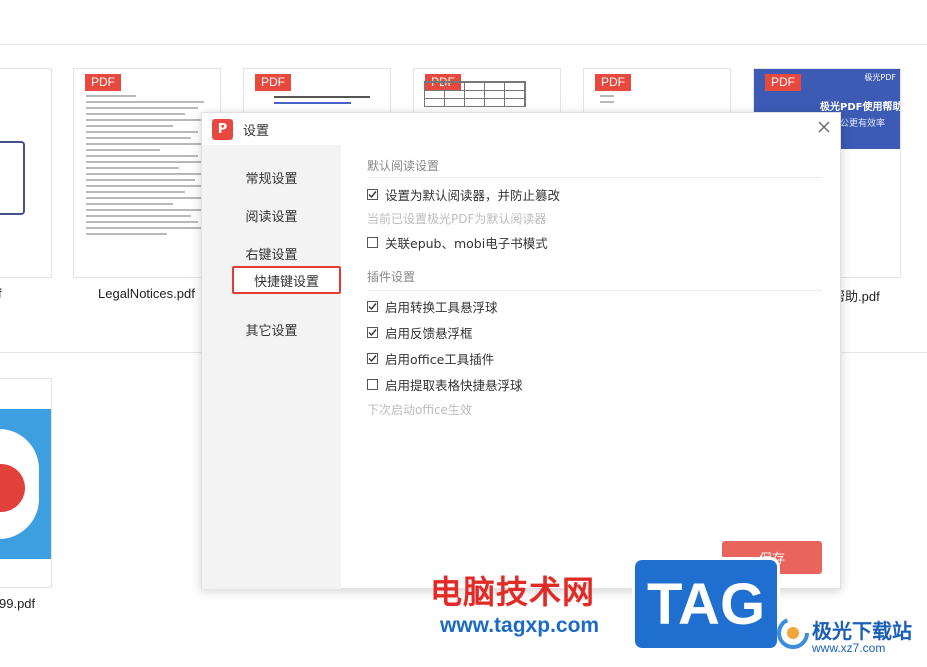 The height and width of the screenshot is (667, 927). I want to click on brand-label: 极光PDF, so click(880, 77).